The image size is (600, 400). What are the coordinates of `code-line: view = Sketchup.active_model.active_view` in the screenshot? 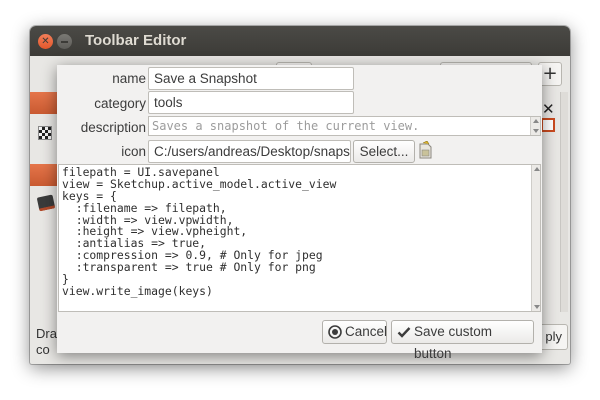 It's located at (199, 183).